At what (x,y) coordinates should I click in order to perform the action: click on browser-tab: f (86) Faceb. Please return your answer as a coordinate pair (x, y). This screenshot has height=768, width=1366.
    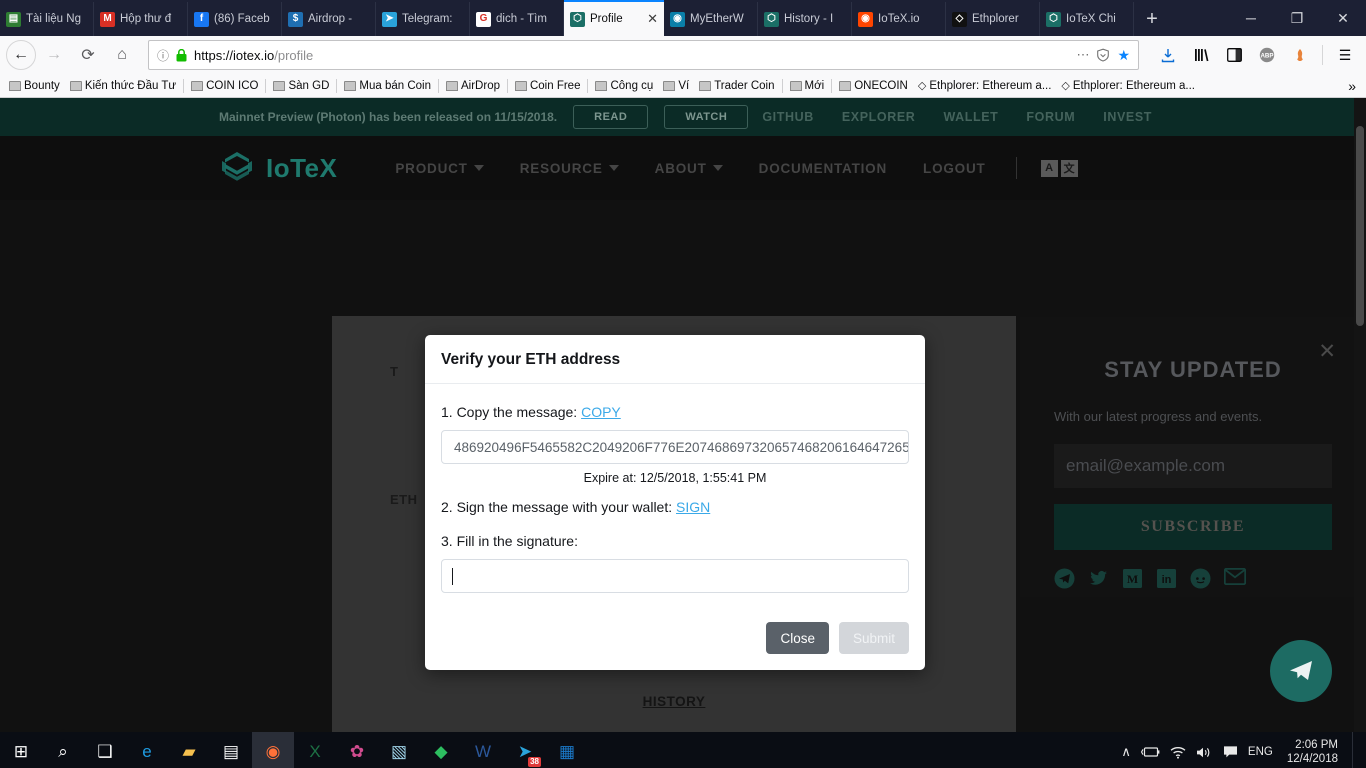
    Looking at the image, I should click on (235, 19).